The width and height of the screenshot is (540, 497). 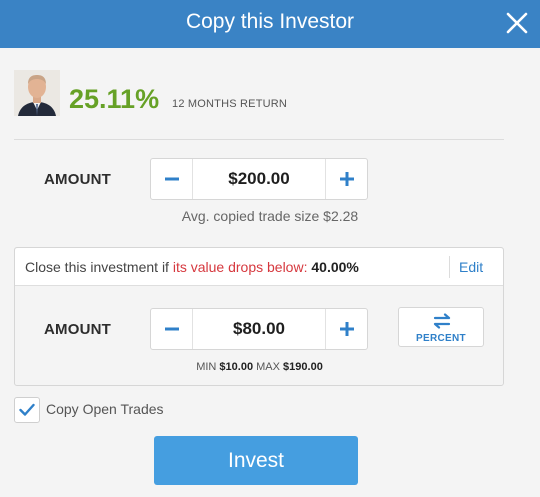 I want to click on max-label: MAX, so click(x=268, y=367).